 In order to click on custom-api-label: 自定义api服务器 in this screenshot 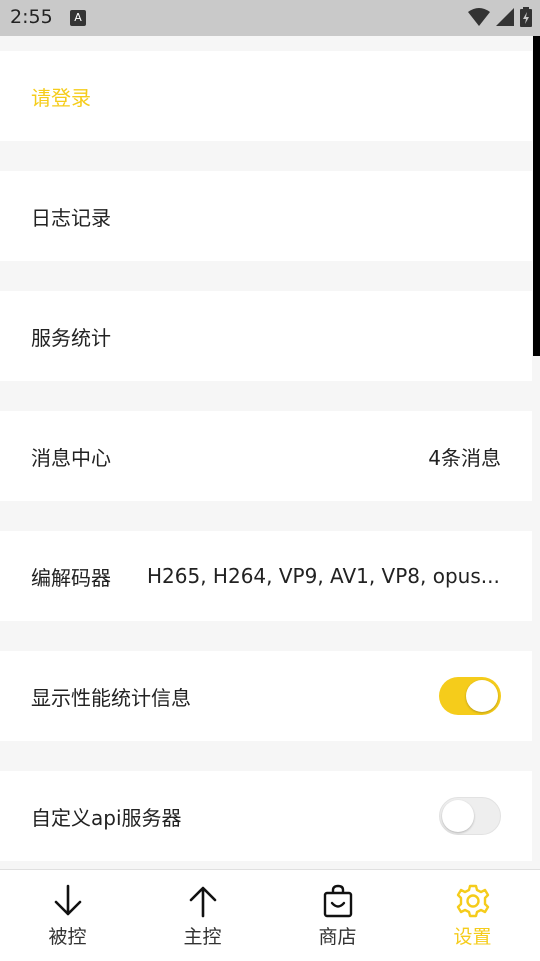, I will do `click(106, 817)`.